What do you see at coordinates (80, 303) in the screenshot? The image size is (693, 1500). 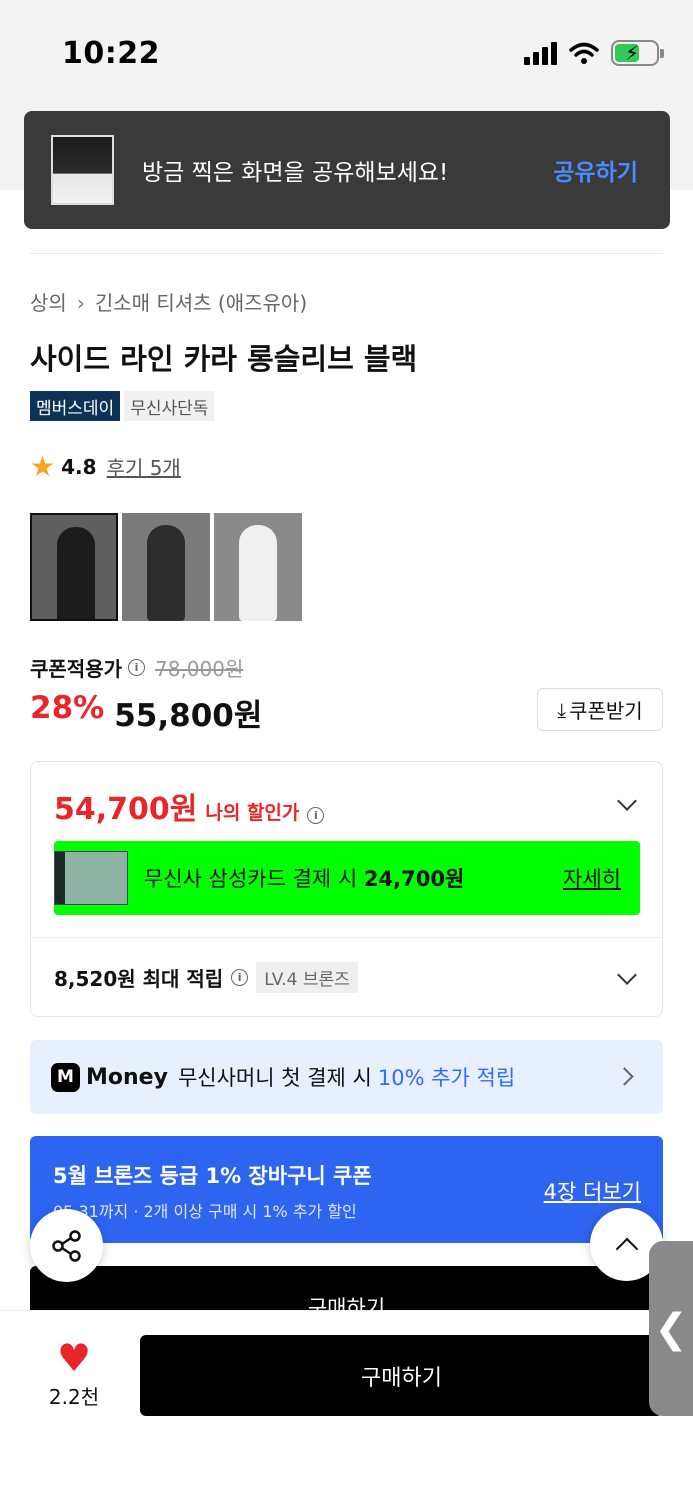 I see `chevron-right-icon: ›` at bounding box center [80, 303].